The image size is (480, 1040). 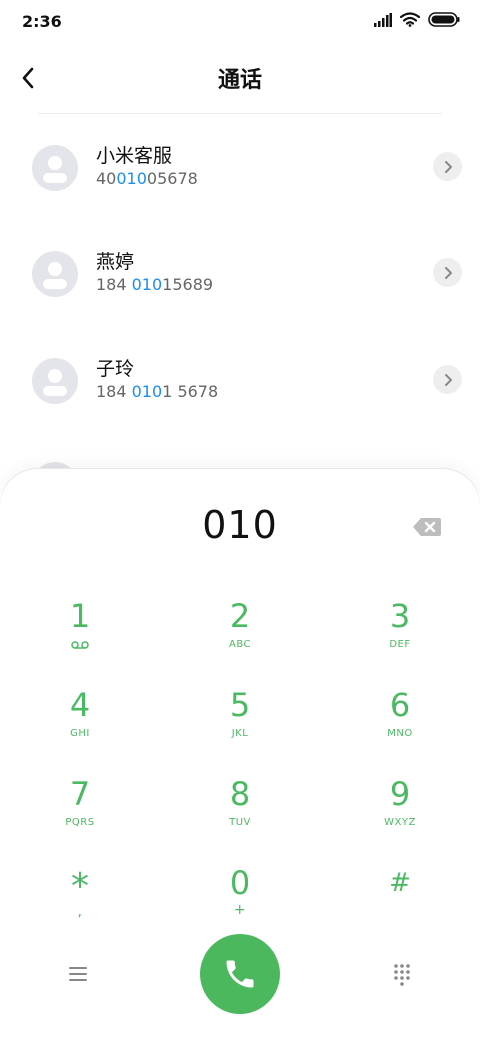 What do you see at coordinates (240, 190) in the screenshot?
I see `contact-row: 小米客服 4001005678` at bounding box center [240, 190].